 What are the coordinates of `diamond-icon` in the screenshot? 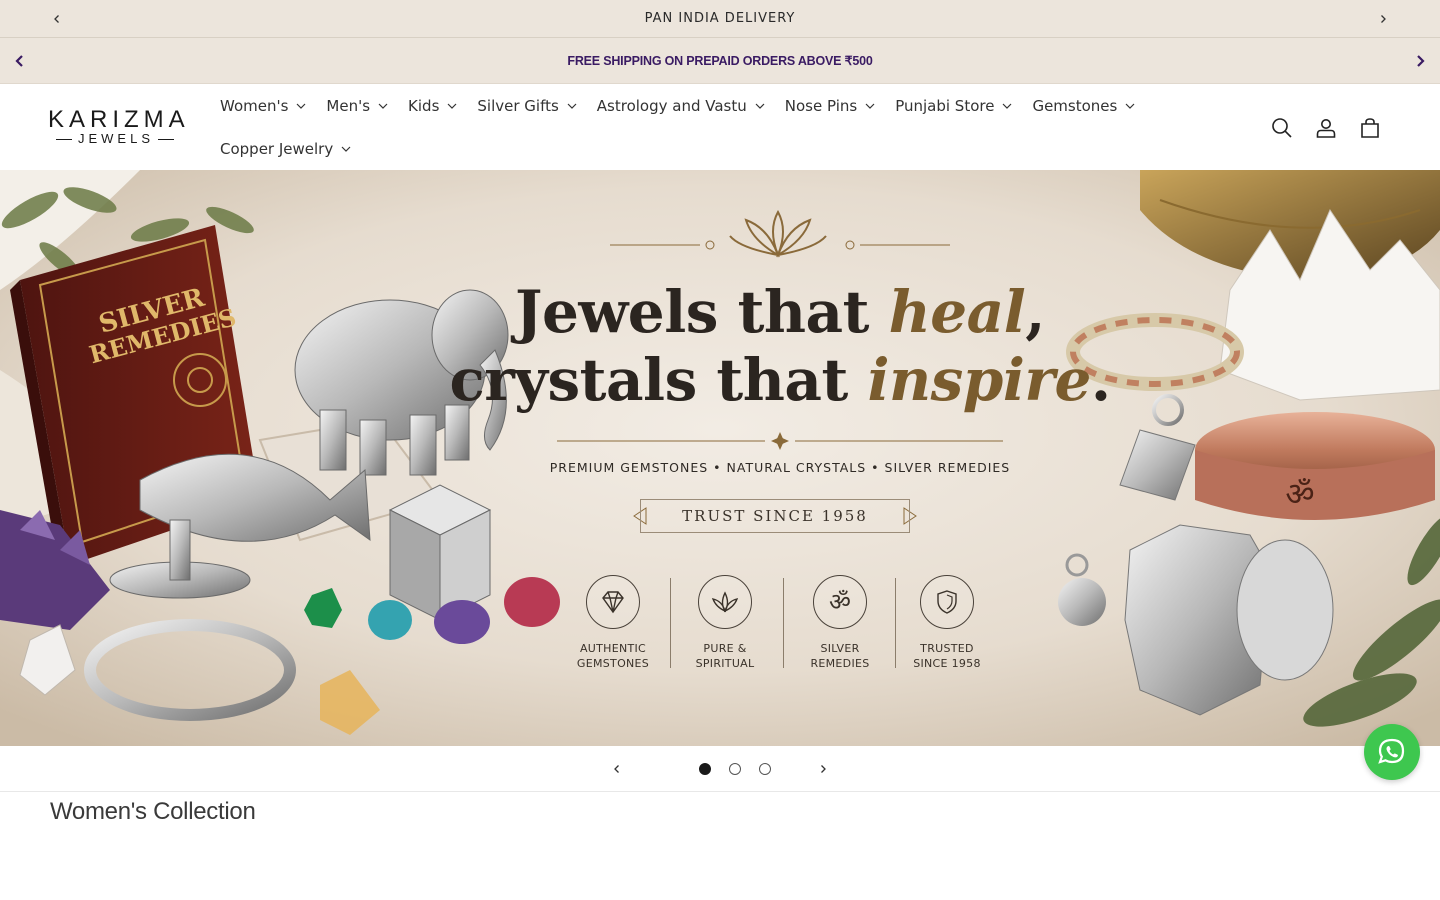 It's located at (613, 602).